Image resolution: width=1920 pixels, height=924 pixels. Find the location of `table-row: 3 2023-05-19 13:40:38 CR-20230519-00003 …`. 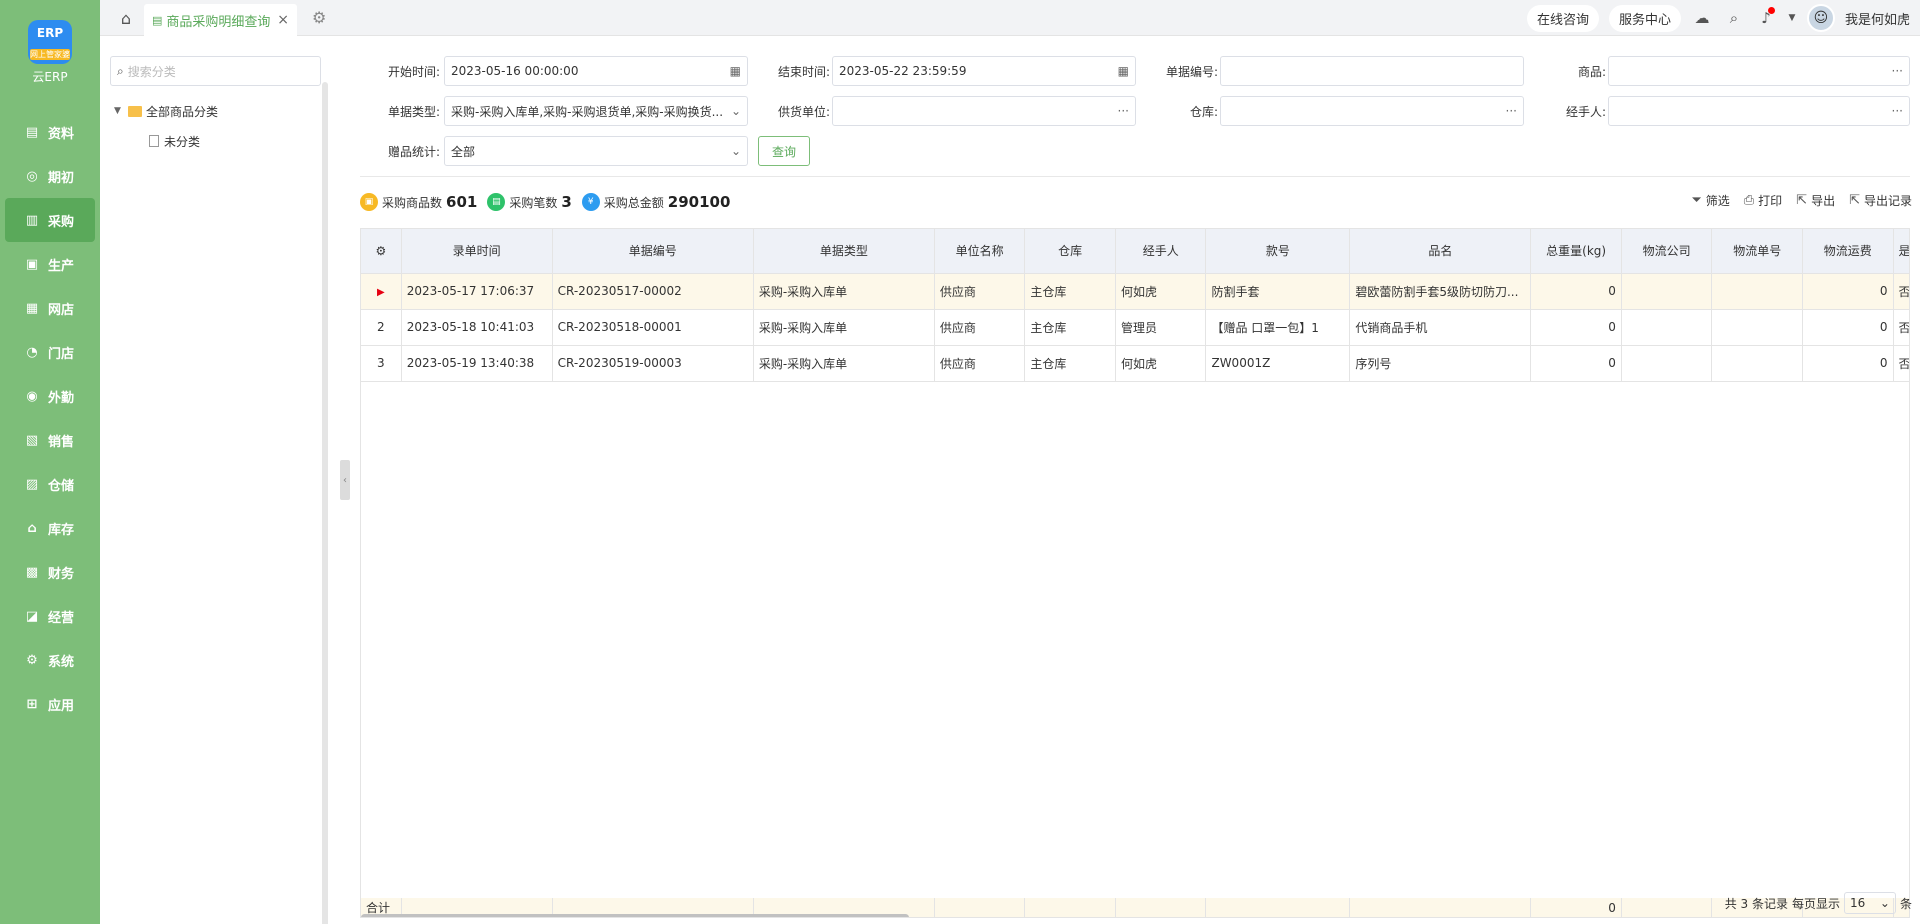

table-row: 3 2023-05-19 13:40:38 CR-20230519-00003 … is located at coordinates (1135, 363).